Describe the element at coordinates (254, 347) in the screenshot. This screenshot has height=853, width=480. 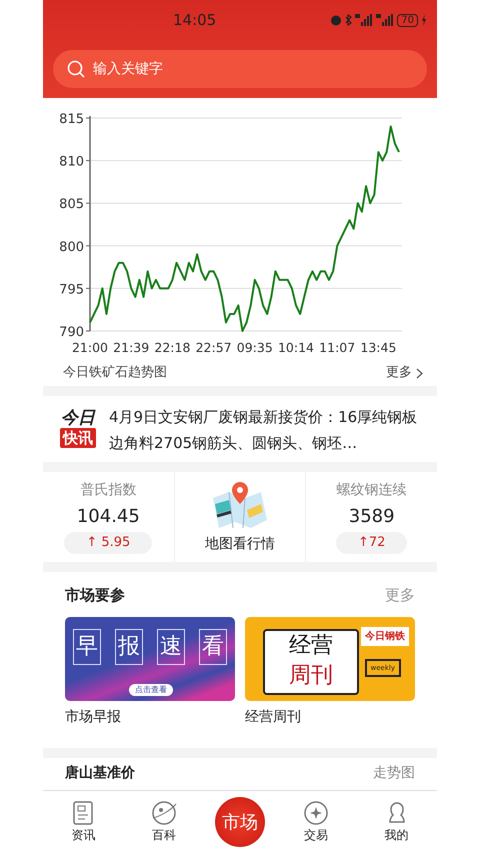
I see `x-tick-label: 09:35` at that location.